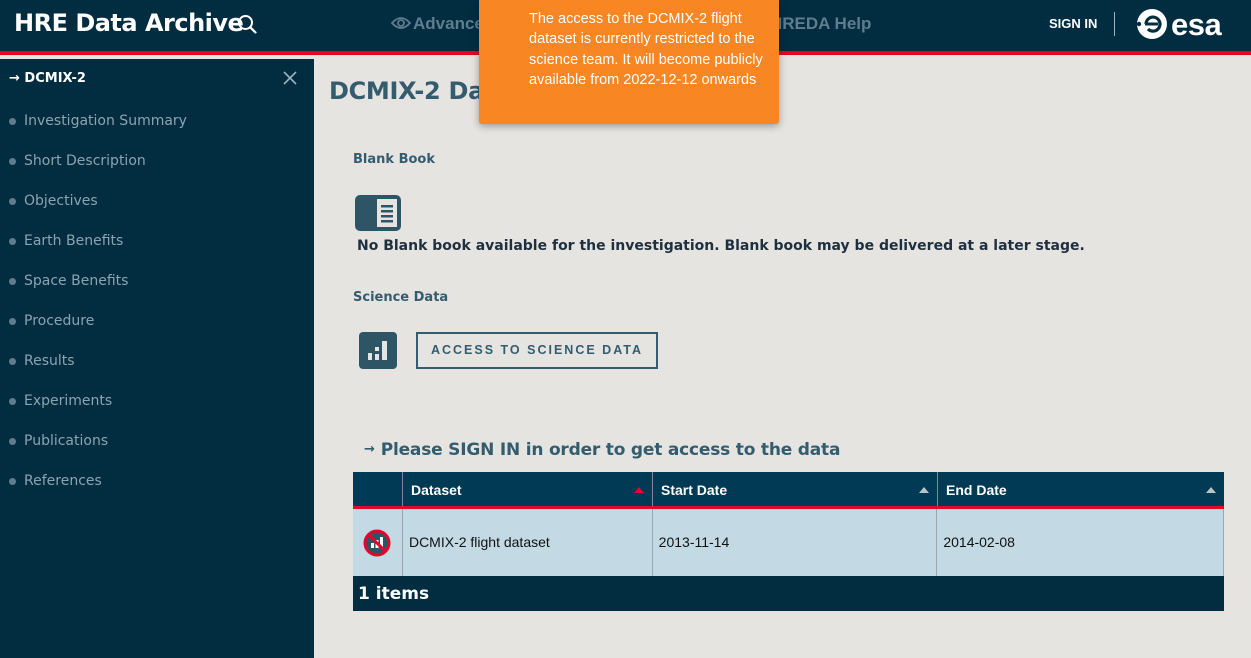 This screenshot has width=1251, height=658. Describe the element at coordinates (157, 451) in the screenshot. I see `sidebar-item-publications: Publications` at that location.